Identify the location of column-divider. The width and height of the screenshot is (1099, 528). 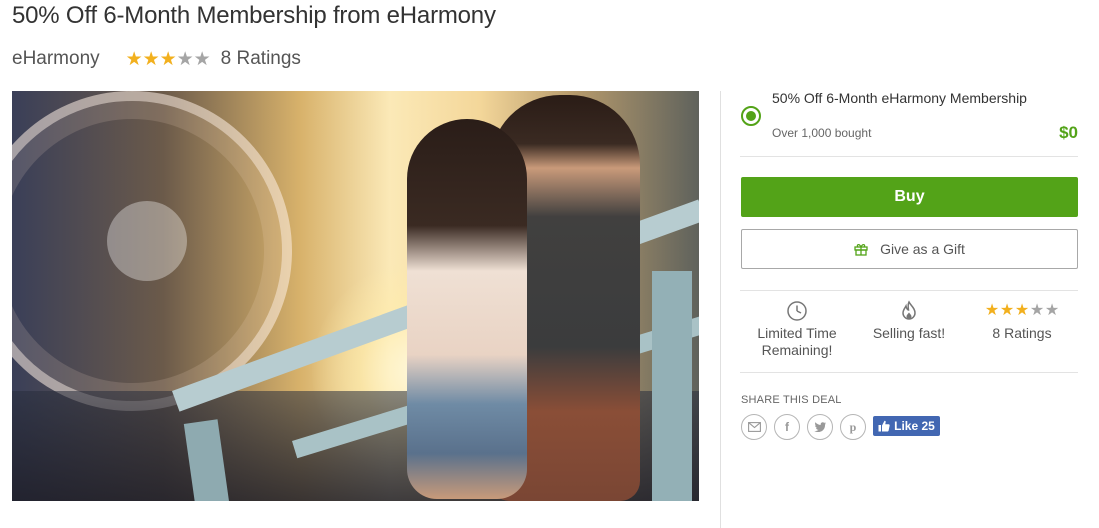
(720, 309).